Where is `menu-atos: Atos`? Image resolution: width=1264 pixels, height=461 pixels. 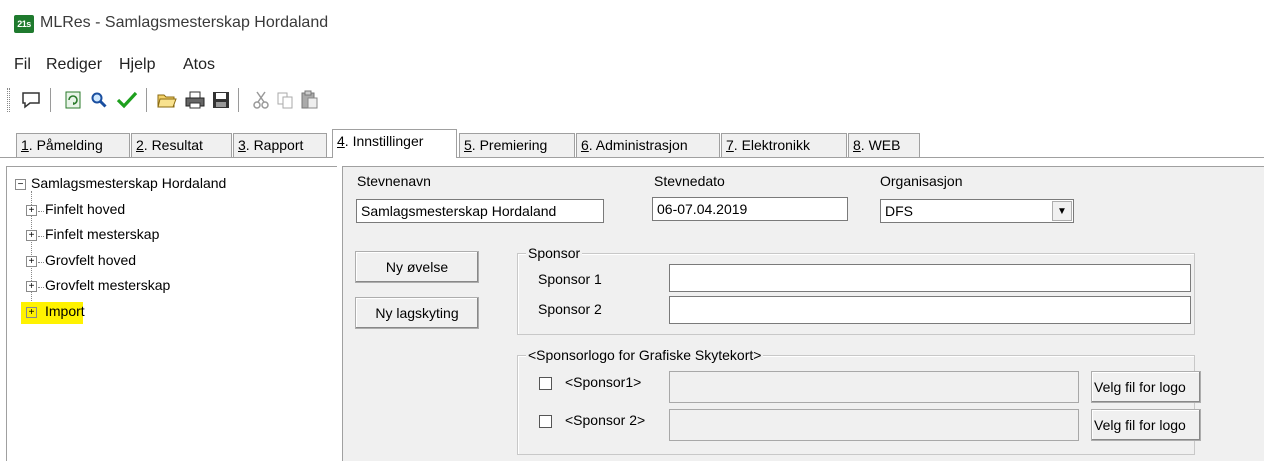
menu-atos: Atos is located at coordinates (199, 65).